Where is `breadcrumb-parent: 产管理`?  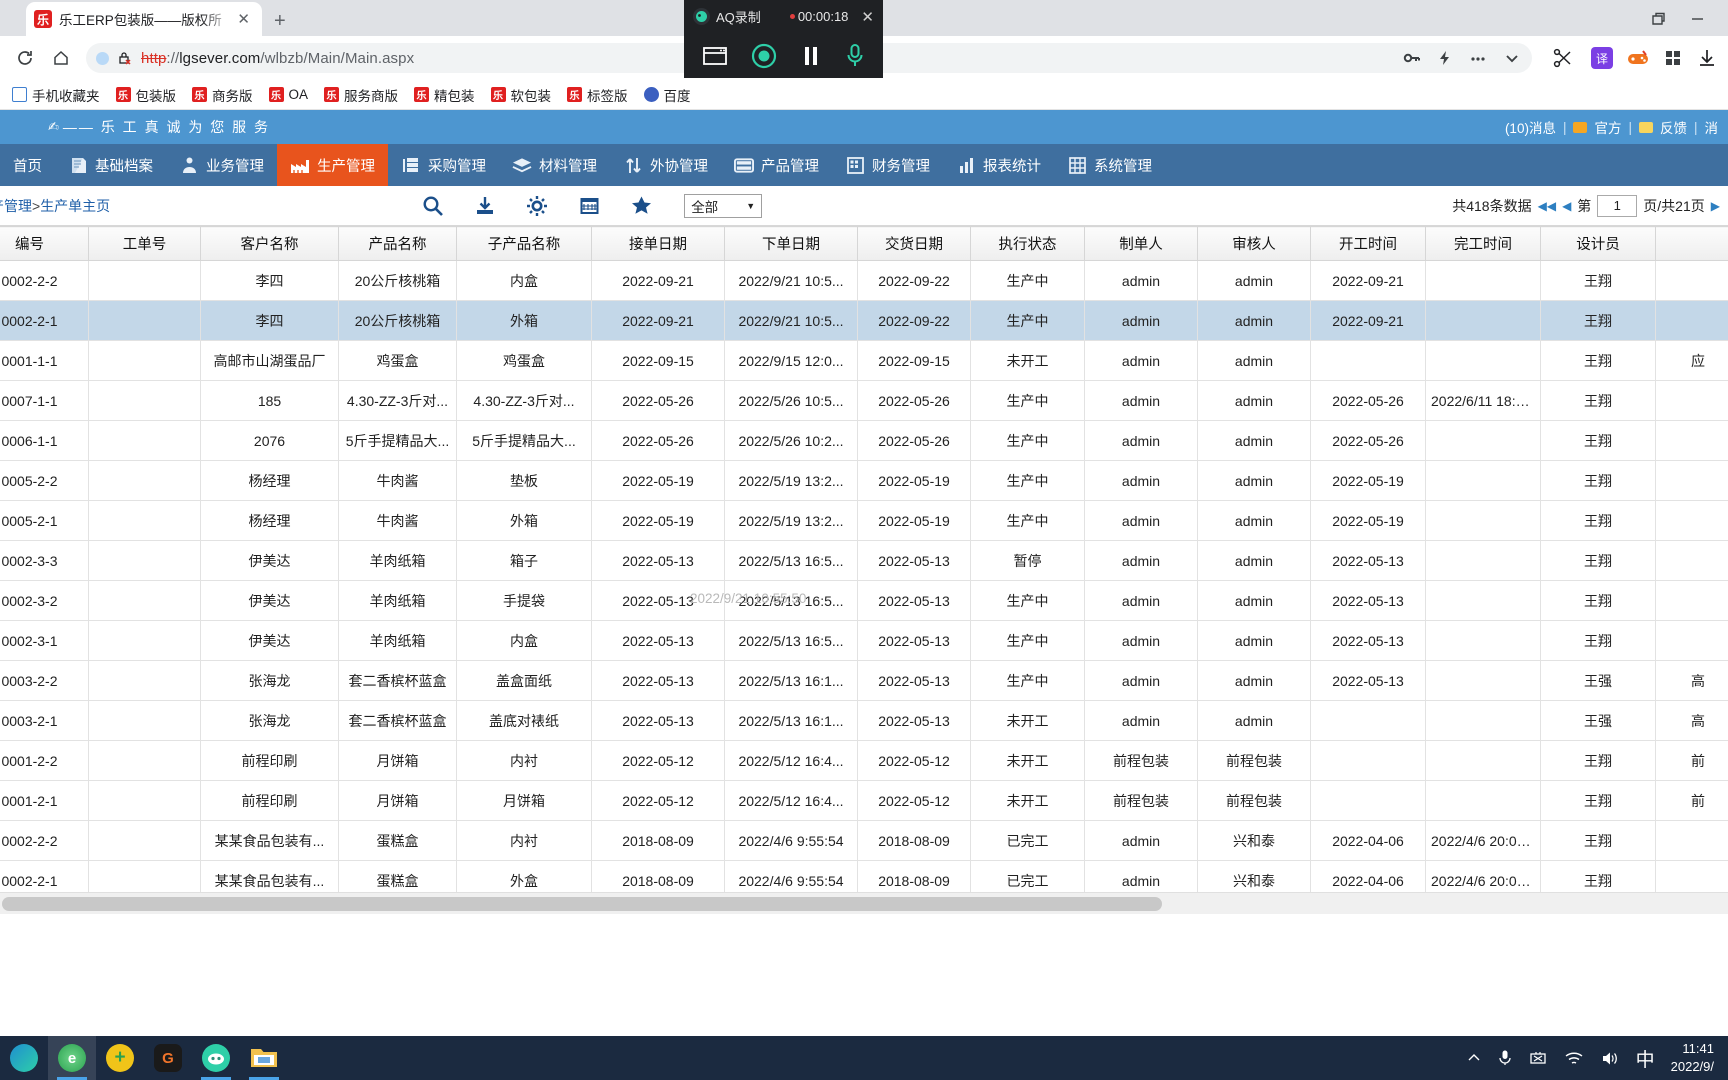 breadcrumb-parent: 产管理 is located at coordinates (16, 206).